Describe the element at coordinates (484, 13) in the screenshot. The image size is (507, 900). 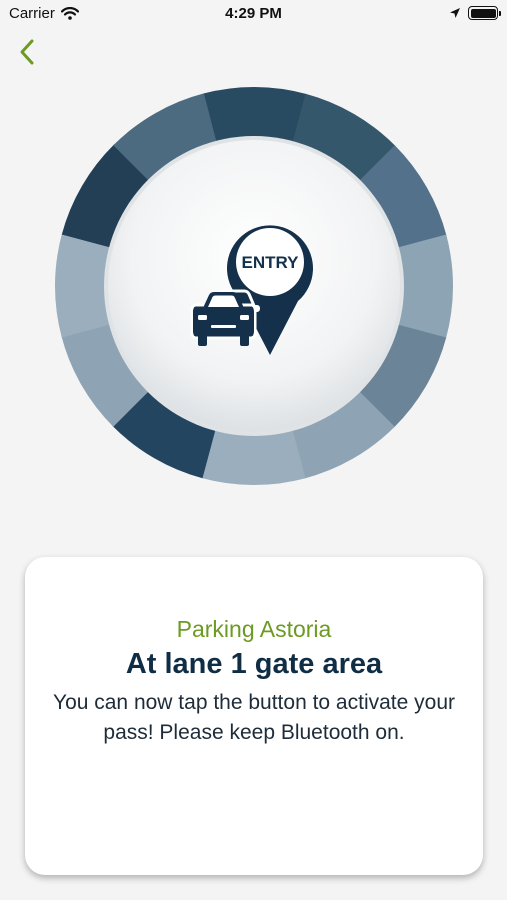
I see `battery-icon` at that location.